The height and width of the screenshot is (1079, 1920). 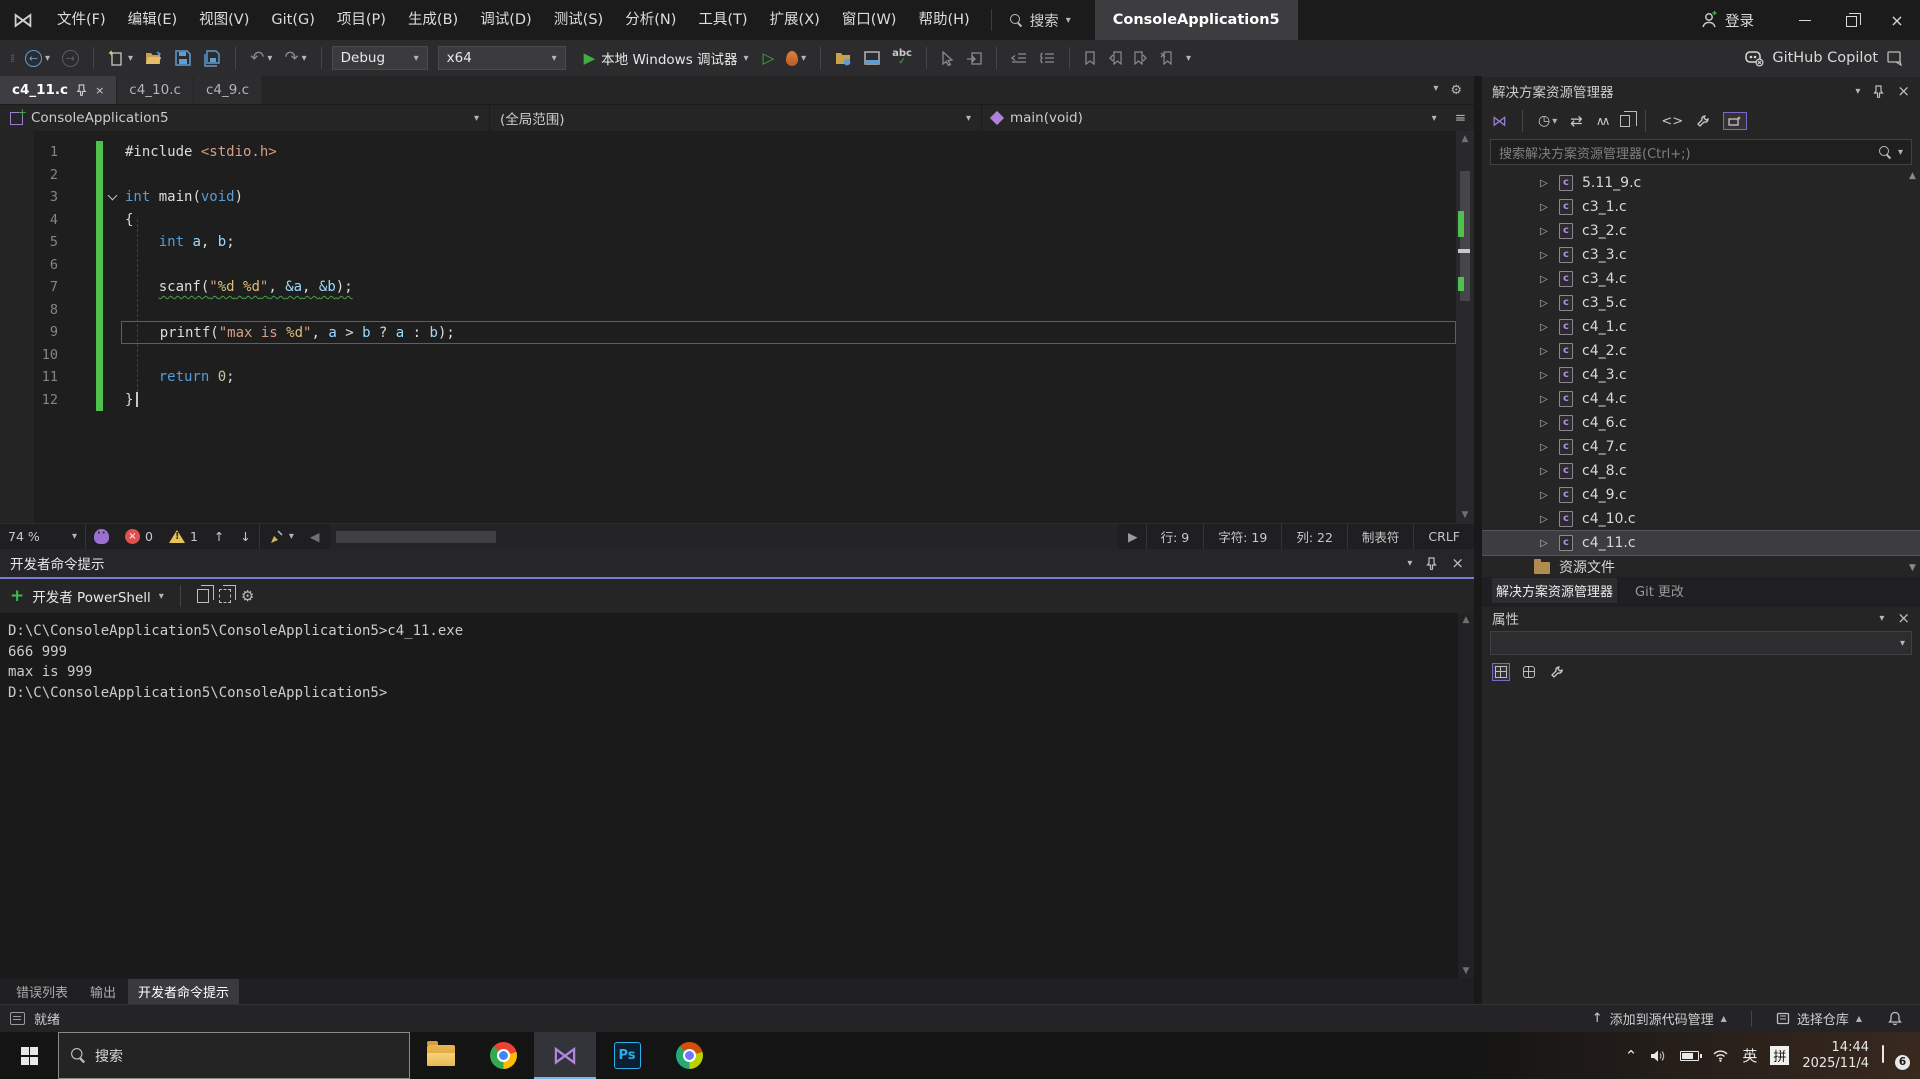 I want to click on next-bookmark-button, so click(x=1141, y=58).